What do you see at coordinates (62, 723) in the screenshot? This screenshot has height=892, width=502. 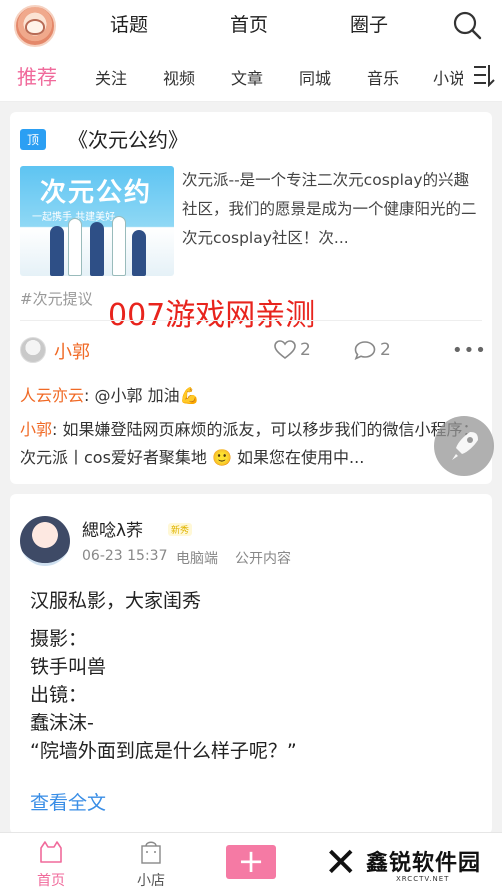 I see `post-text-line: 蠢沫沫-` at bounding box center [62, 723].